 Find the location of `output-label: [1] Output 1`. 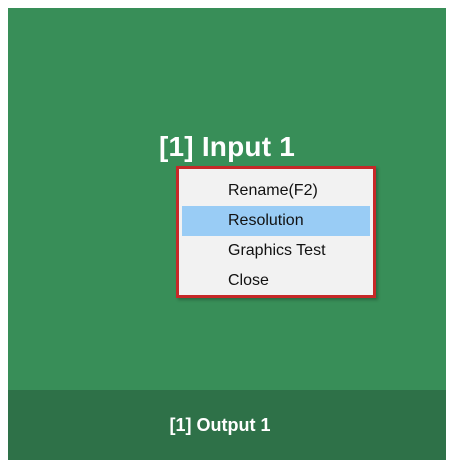

output-label: [1] Output 1 is located at coordinates (220, 424).